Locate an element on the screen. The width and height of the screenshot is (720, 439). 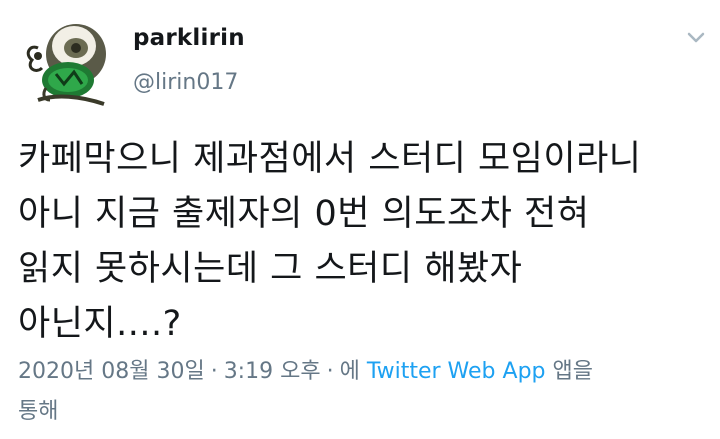
tweet-date: 2020년 08월 30일 is located at coordinates (111, 371).